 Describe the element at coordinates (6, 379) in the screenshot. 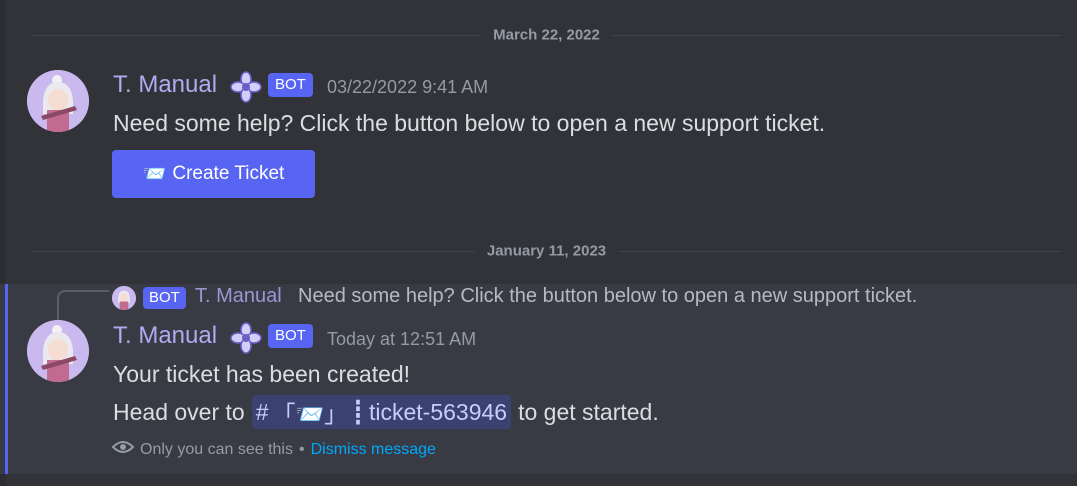

I see `highlight-bar` at that location.